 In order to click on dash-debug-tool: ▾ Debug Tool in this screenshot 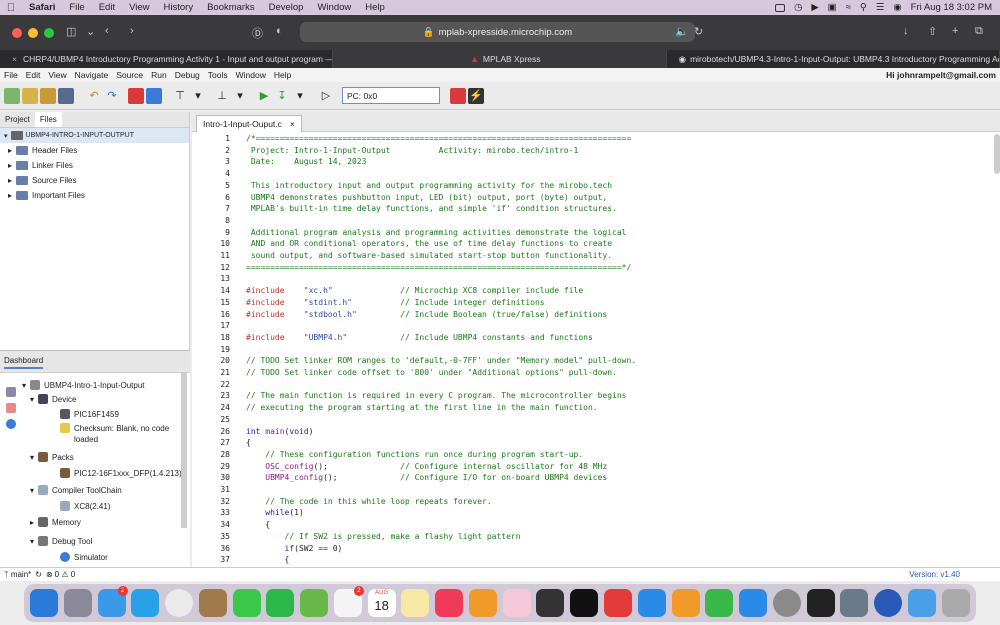, I will do `click(61, 541)`.